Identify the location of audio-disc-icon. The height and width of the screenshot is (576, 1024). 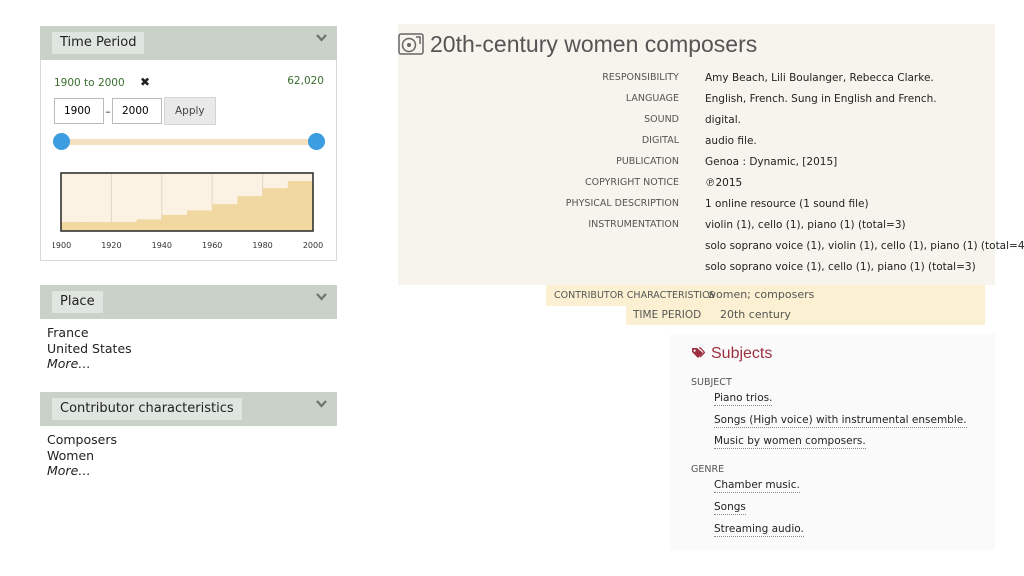
(411, 47).